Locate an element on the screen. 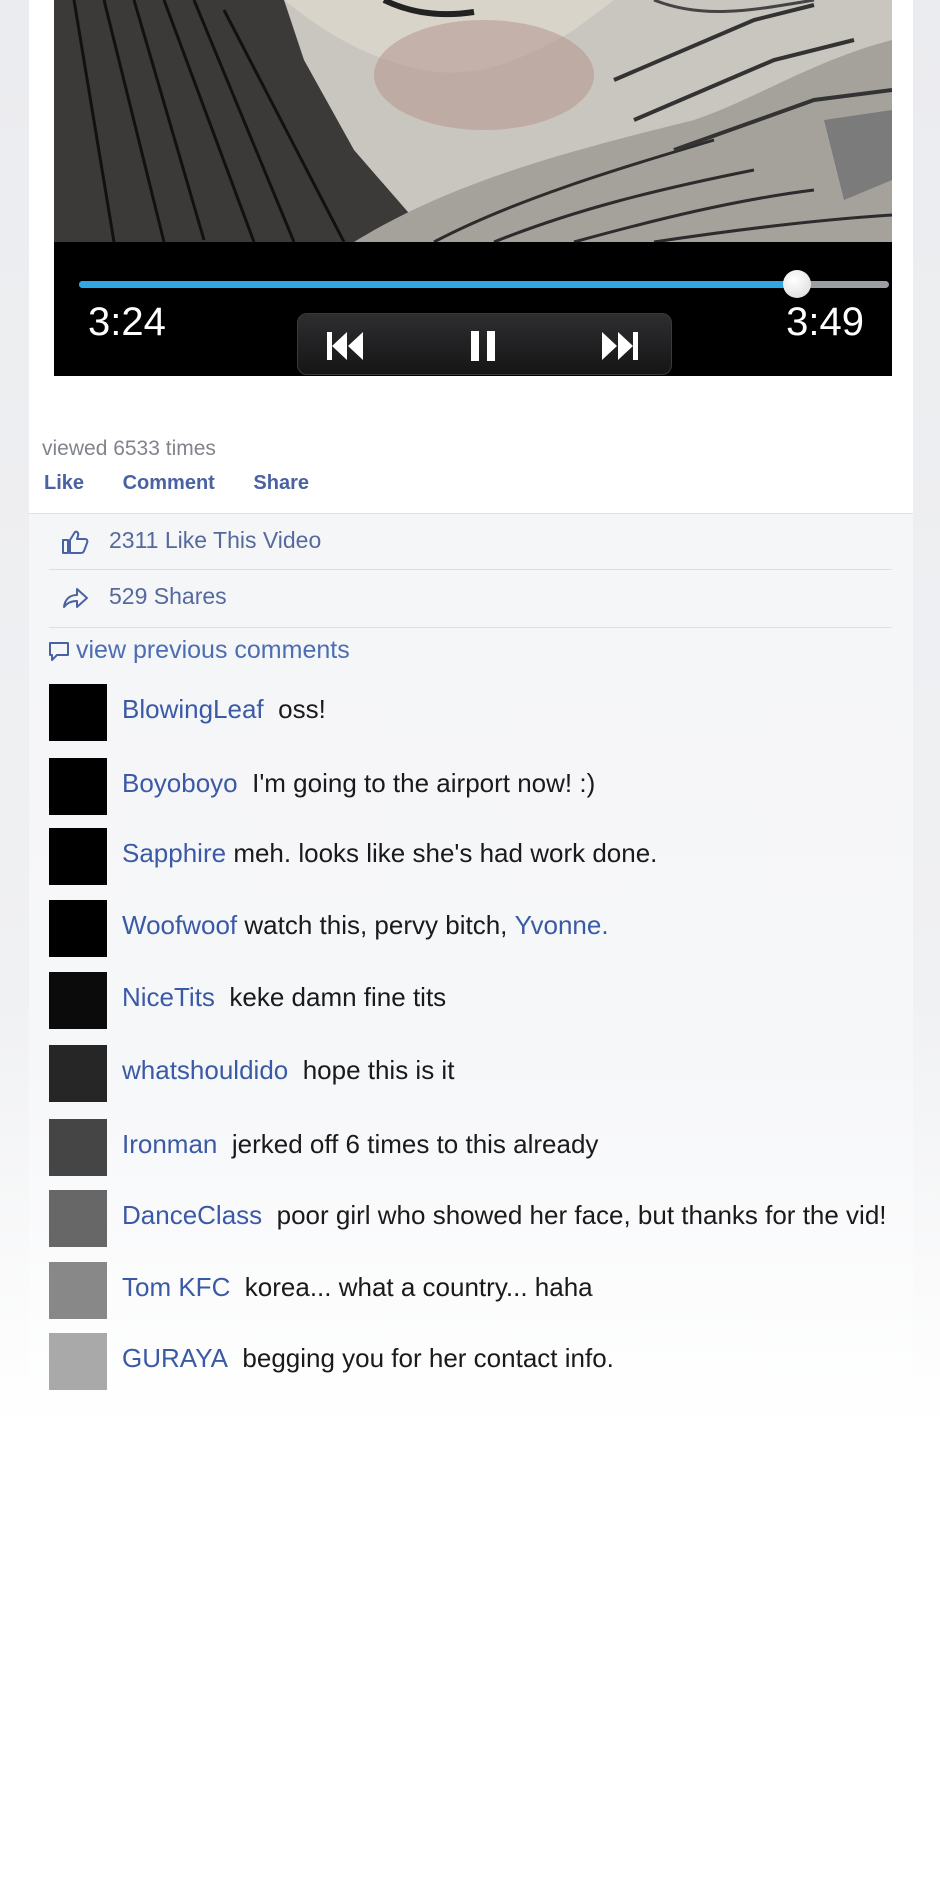 The width and height of the screenshot is (940, 1895). comment-author: whatshouldido is located at coordinates (205, 1070).